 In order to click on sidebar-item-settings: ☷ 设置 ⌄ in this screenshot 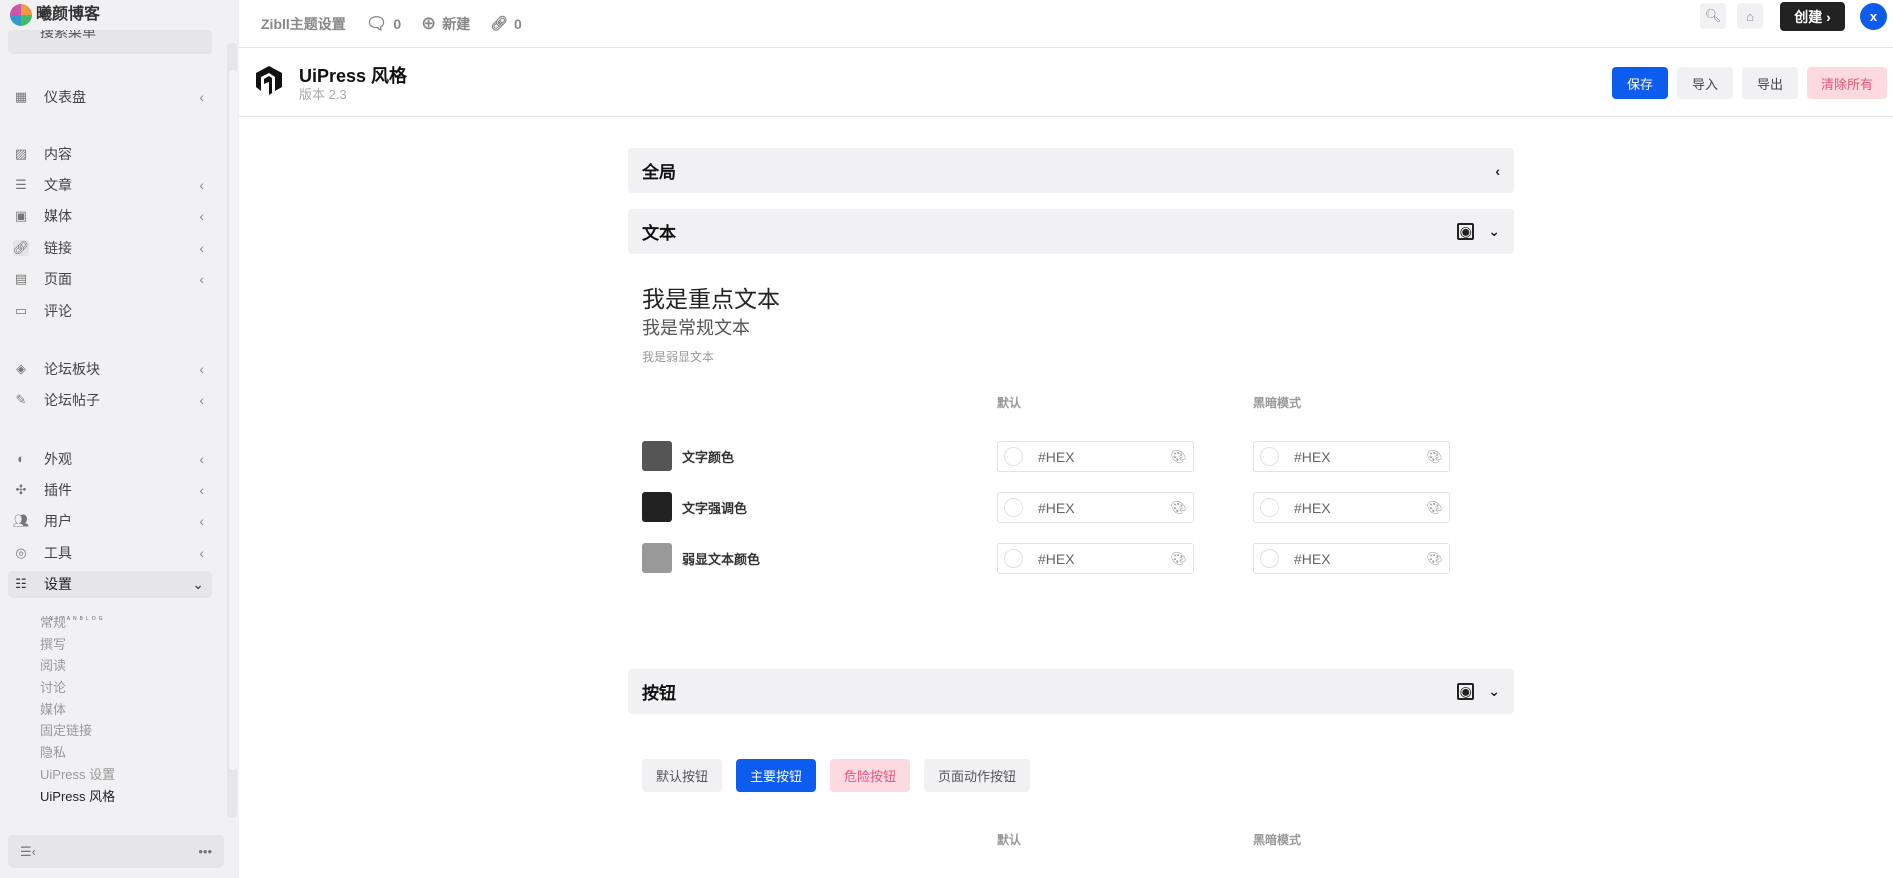, I will do `click(110, 584)`.